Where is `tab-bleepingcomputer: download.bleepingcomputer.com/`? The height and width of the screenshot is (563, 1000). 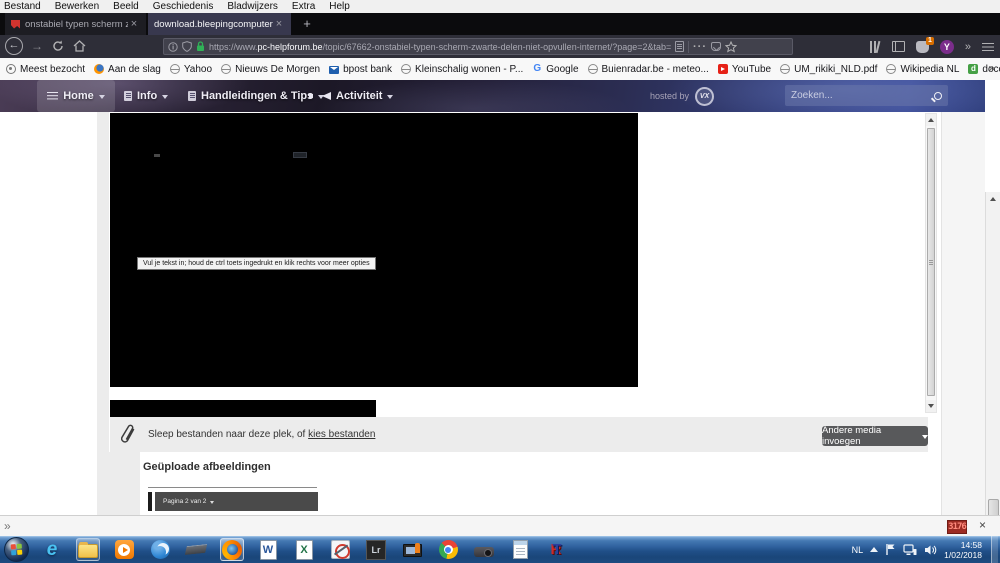
tab-bleepingcomputer: download.bleepingcomputer.com/ is located at coordinates (219, 24).